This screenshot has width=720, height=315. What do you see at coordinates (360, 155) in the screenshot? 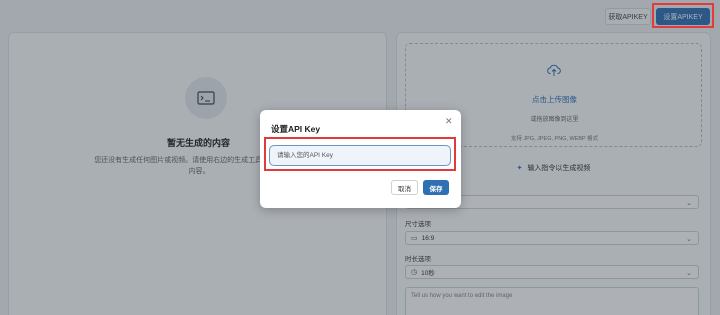
I see `api-key-input` at bounding box center [360, 155].